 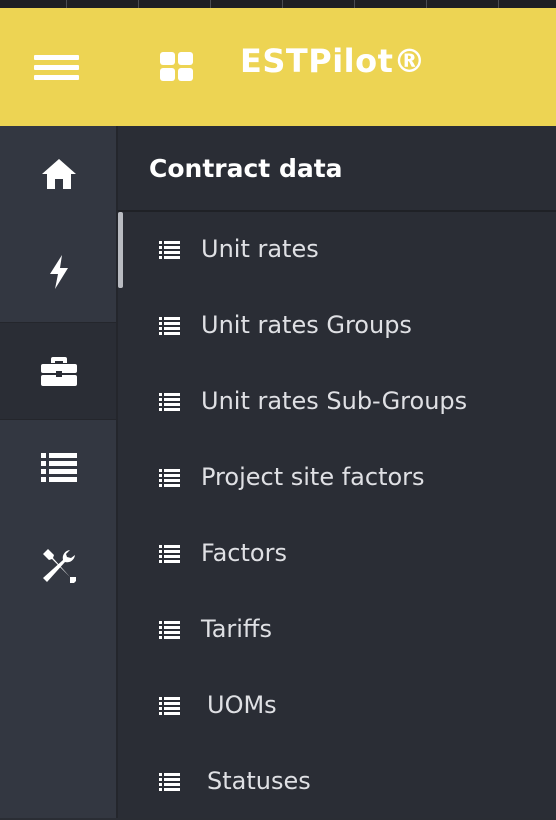 I want to click on menu-item-label: Factors, so click(x=244, y=553).